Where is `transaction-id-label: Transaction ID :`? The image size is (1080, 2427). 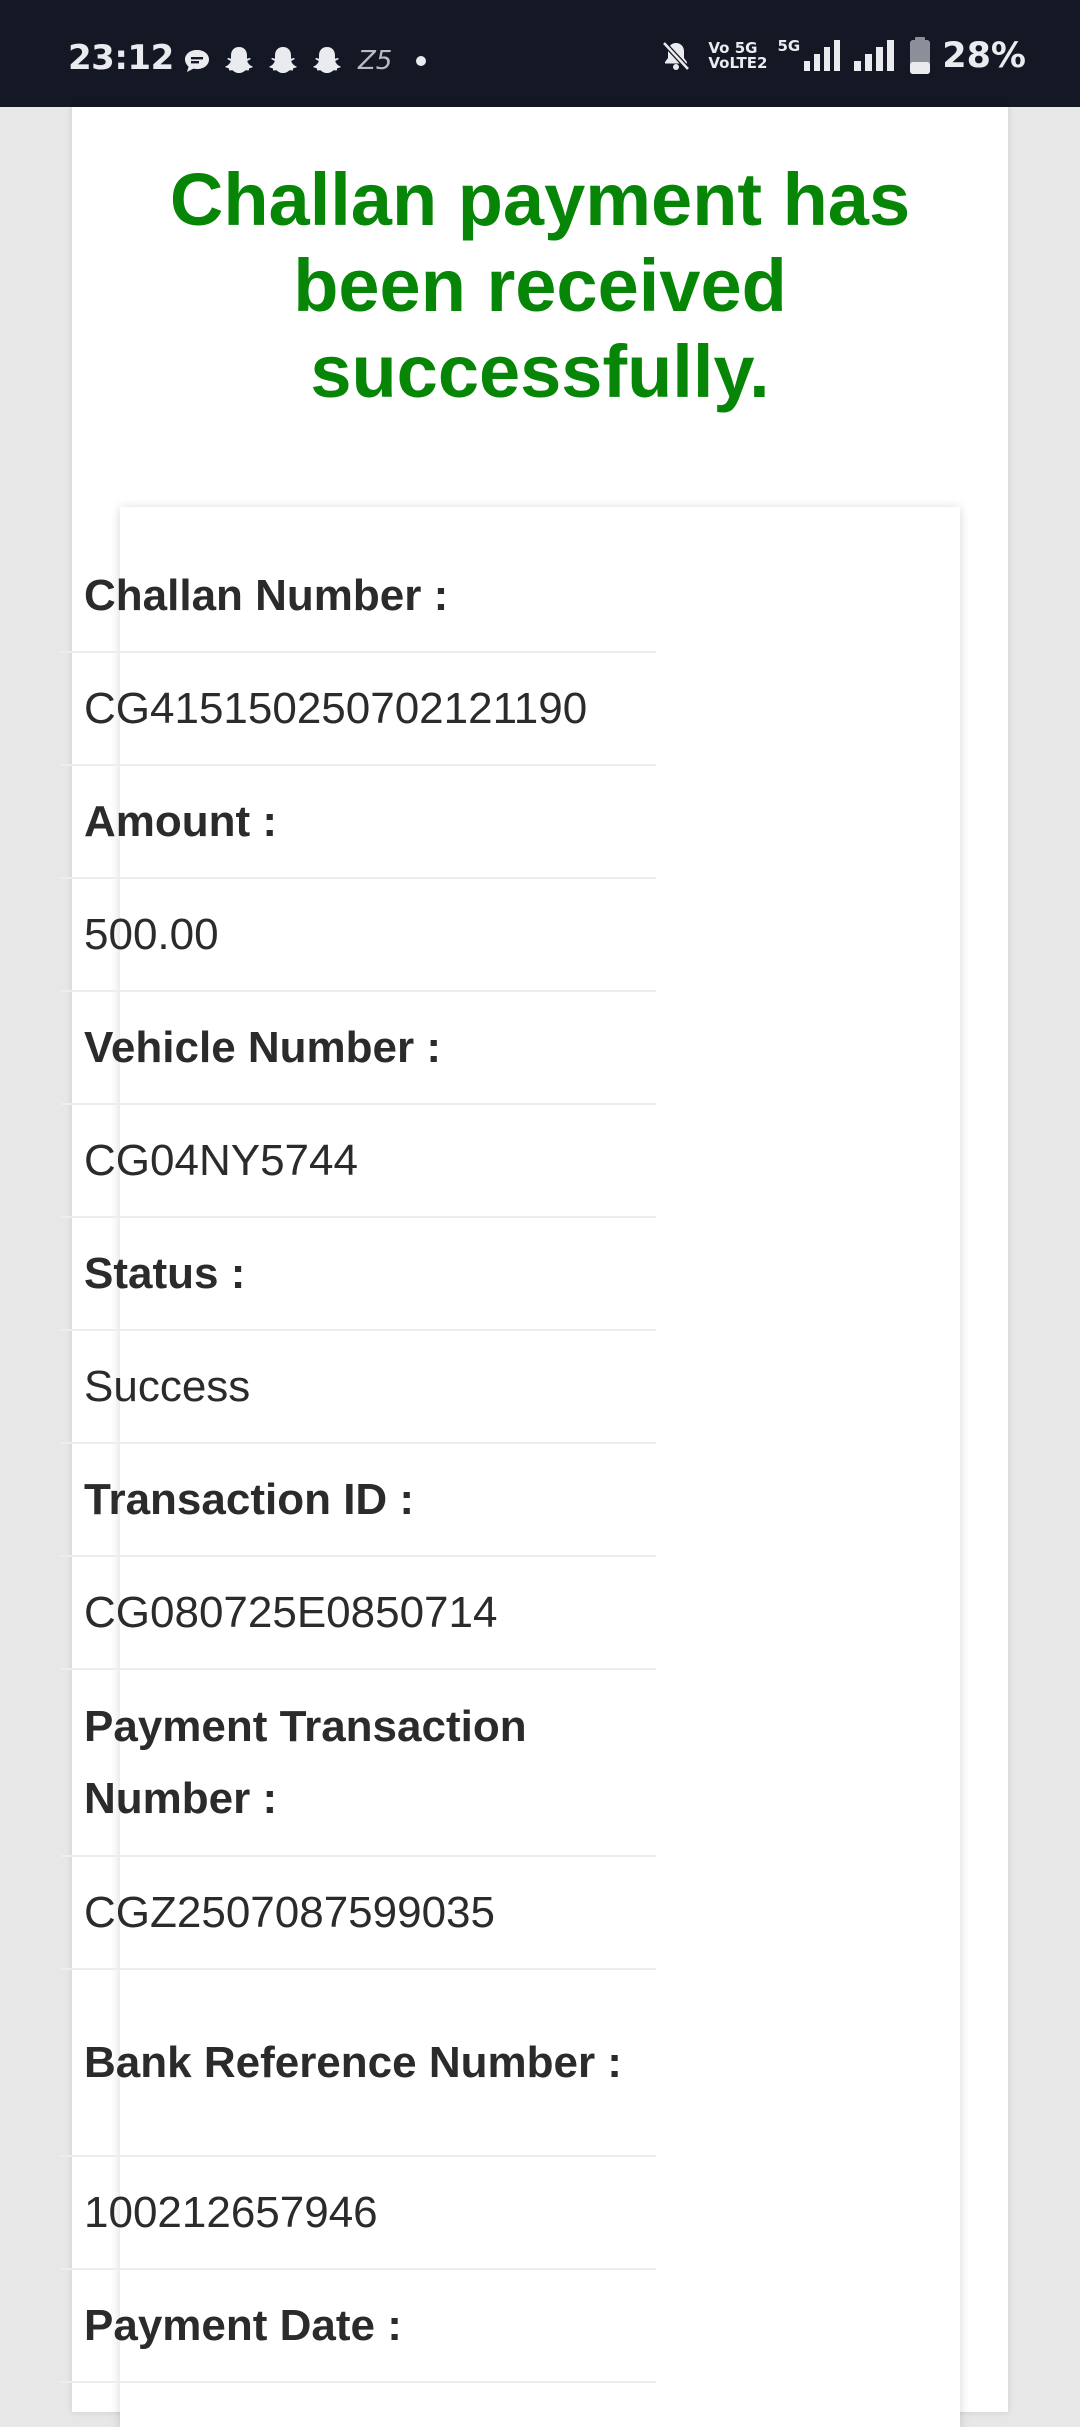
transaction-id-label: Transaction ID : is located at coordinates (358, 1500).